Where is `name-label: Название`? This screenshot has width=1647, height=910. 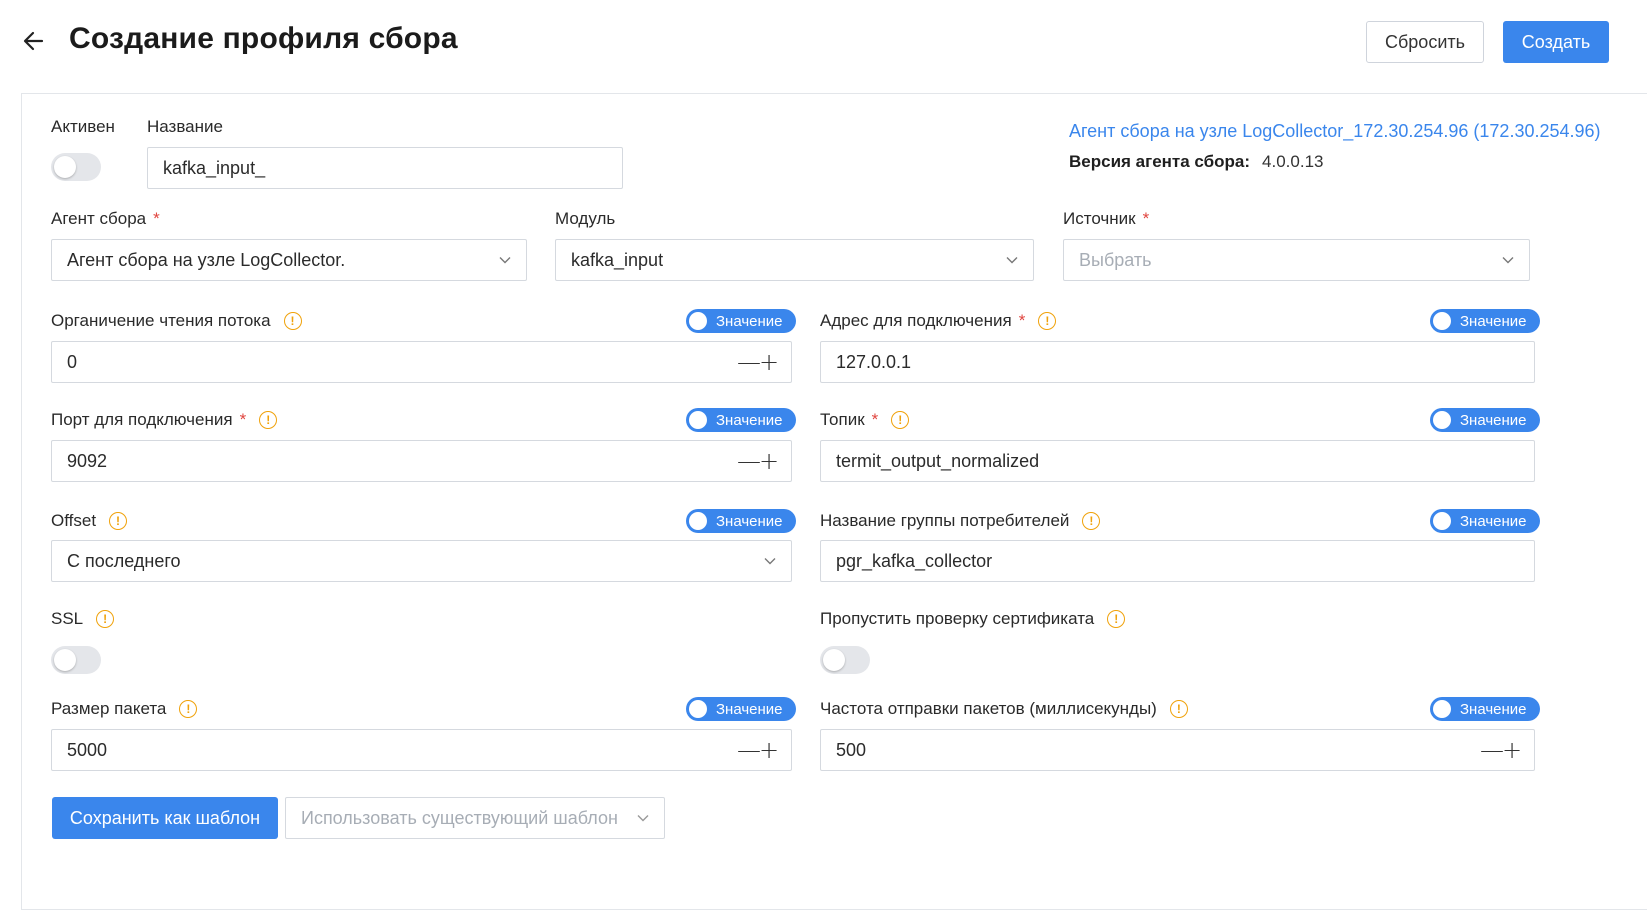 name-label: Название is located at coordinates (185, 126).